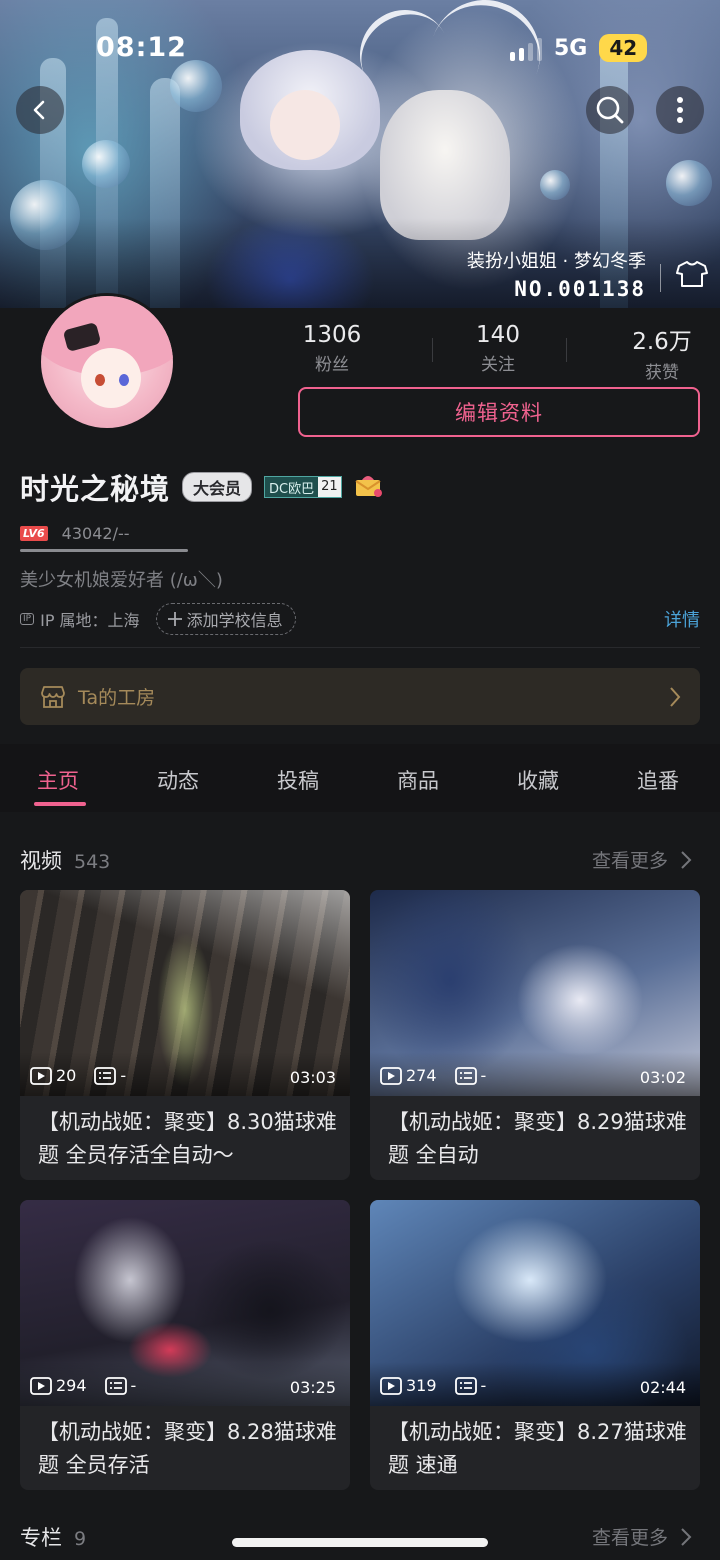 The image size is (720, 1560). I want to click on costume-number: NO.001138, so click(580, 289).